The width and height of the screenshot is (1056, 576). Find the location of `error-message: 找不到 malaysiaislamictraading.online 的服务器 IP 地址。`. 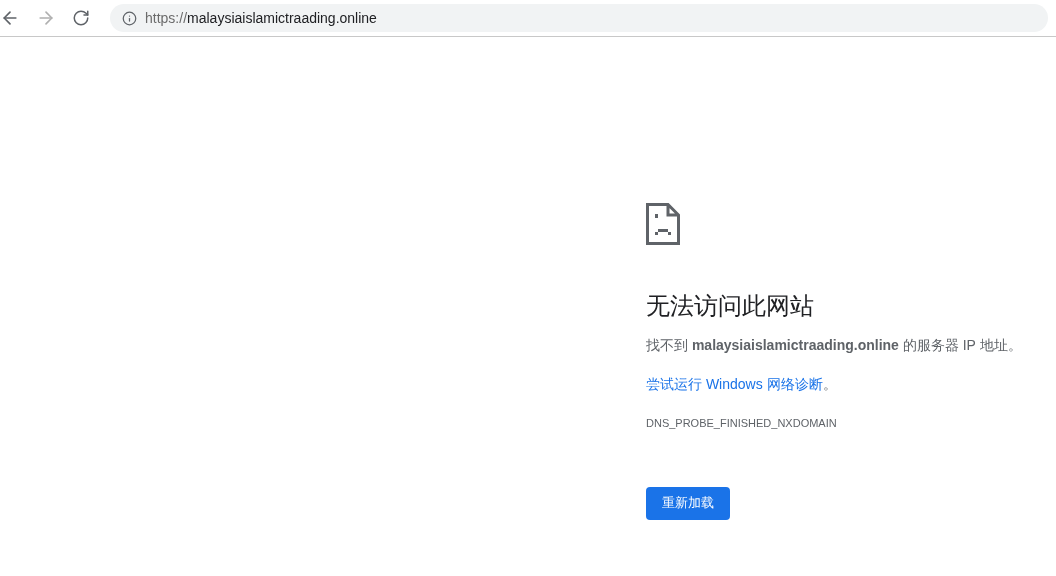

error-message: 找不到 malaysiaislamictraading.online 的服务器 IP 地址。 is located at coordinates (834, 345).